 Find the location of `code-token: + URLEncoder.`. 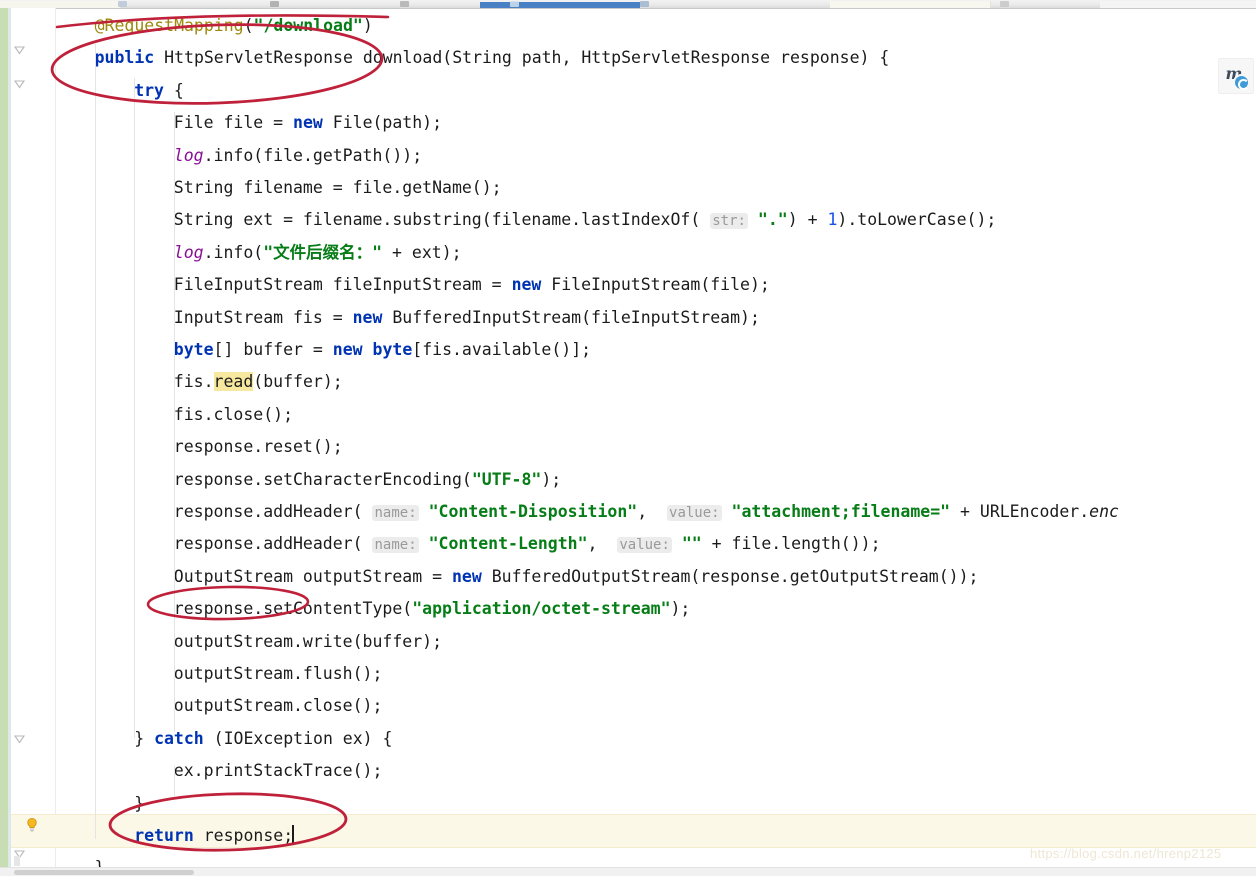

code-token: + URLEncoder. is located at coordinates (1020, 511).